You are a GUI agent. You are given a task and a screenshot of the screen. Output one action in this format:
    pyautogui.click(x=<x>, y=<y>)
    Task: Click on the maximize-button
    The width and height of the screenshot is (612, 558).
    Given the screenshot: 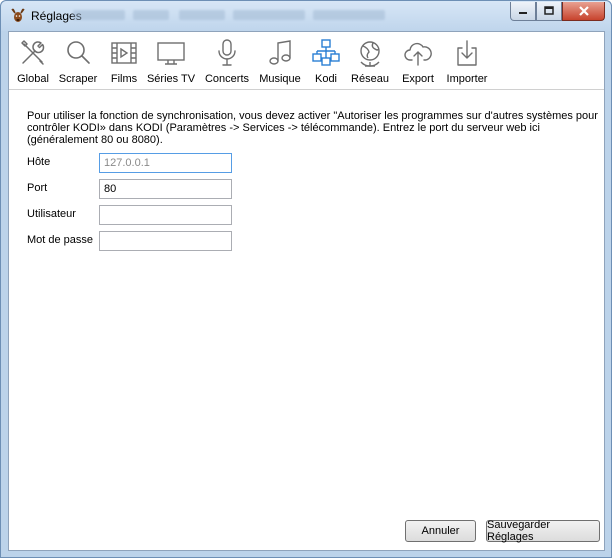 What is the action you would take?
    pyautogui.click(x=549, y=11)
    